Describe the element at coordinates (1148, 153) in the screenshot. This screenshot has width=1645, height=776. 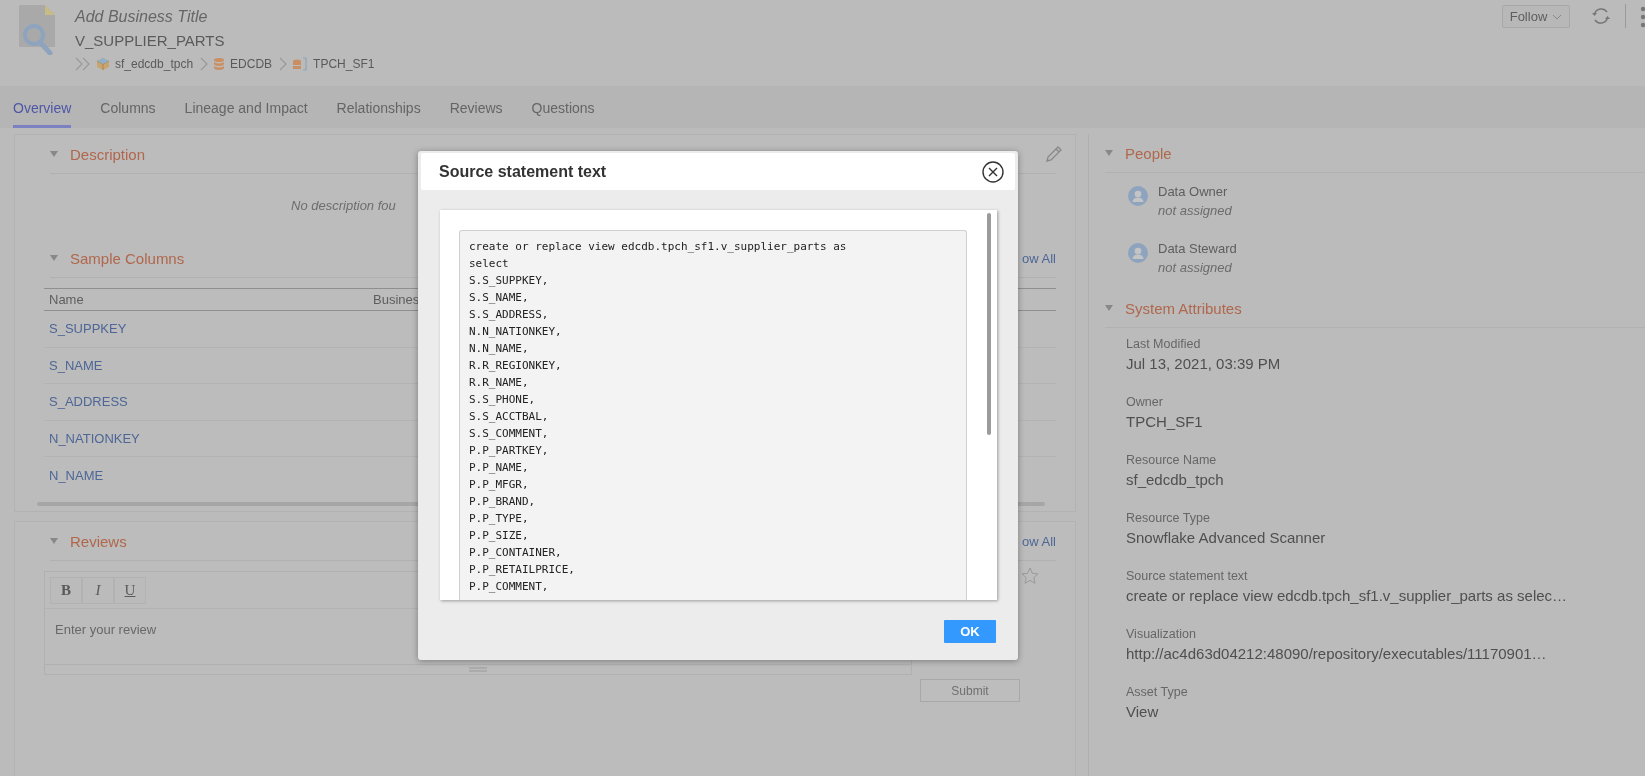
I see `section-title: People` at that location.